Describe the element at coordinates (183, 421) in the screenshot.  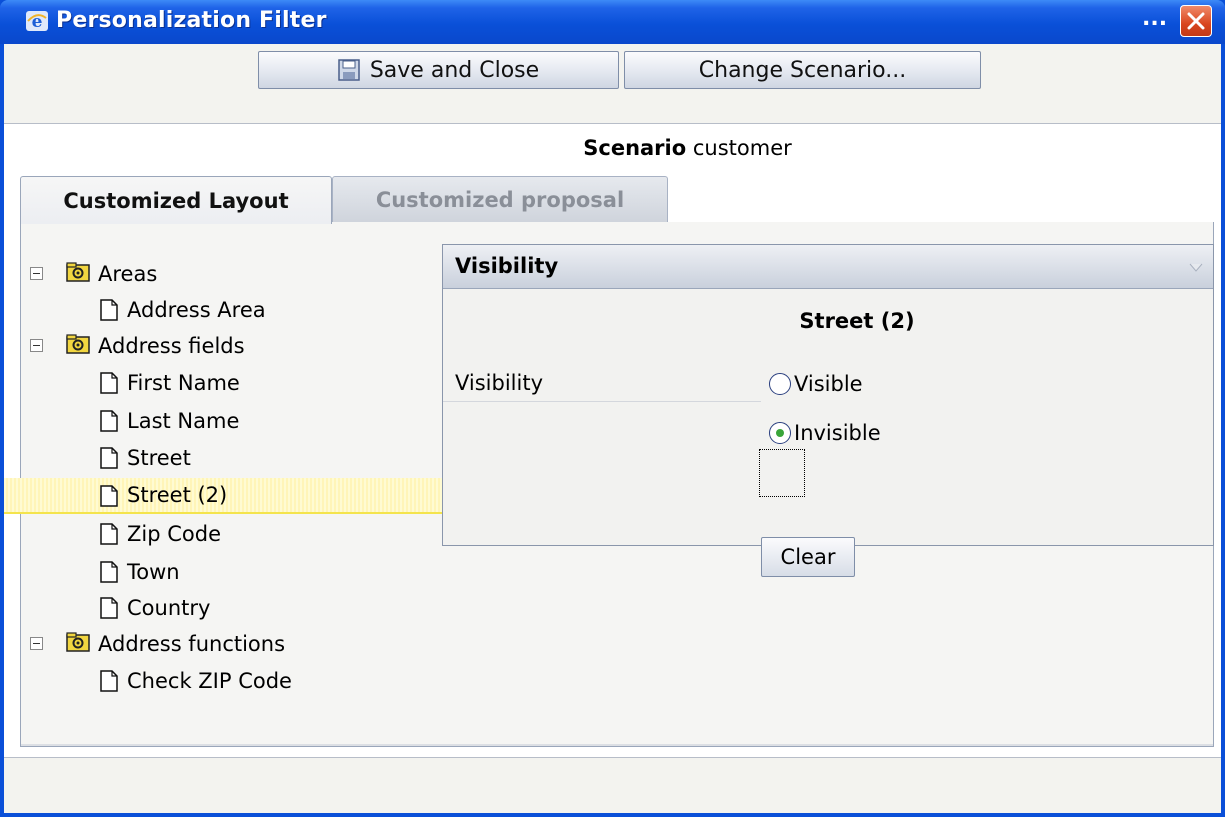
I see `tree-item-label: Last Name` at that location.